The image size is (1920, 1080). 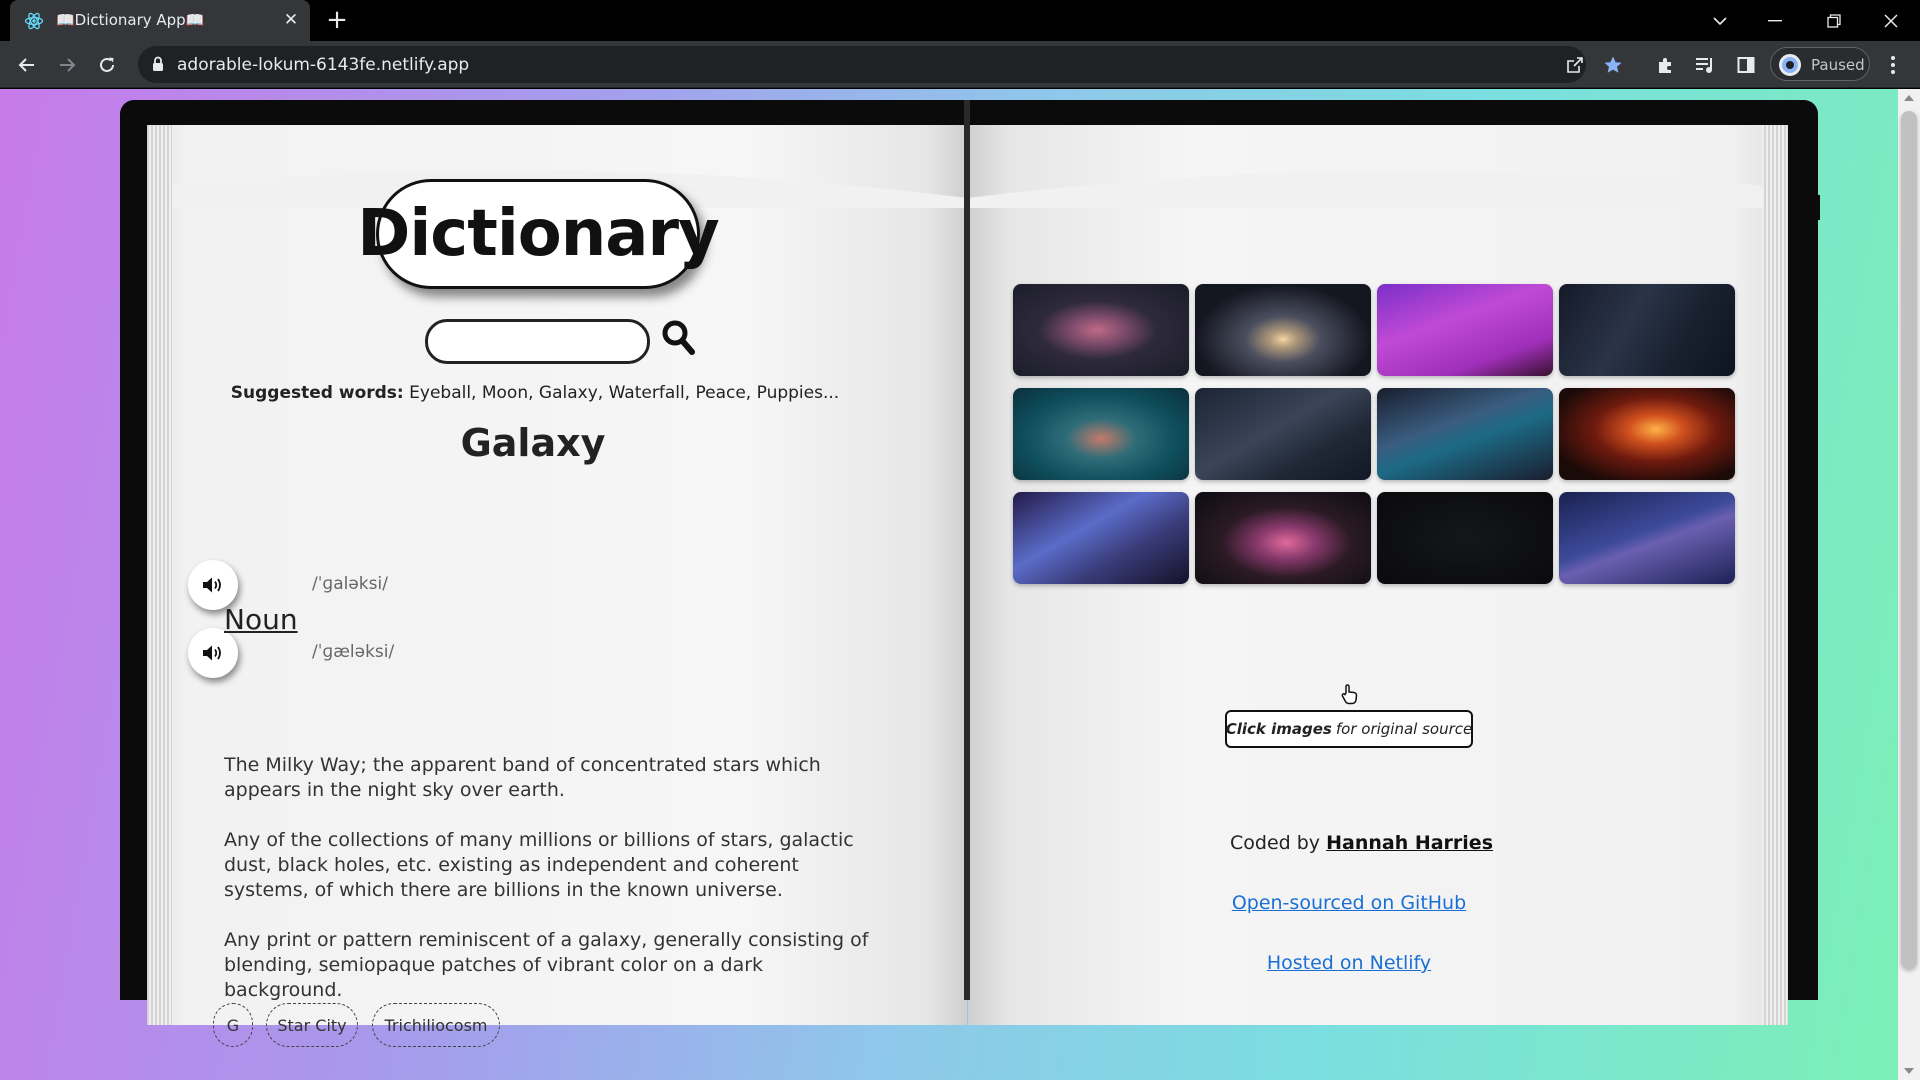 What do you see at coordinates (1909, 98) in the screenshot?
I see `scroll-up-icon` at bounding box center [1909, 98].